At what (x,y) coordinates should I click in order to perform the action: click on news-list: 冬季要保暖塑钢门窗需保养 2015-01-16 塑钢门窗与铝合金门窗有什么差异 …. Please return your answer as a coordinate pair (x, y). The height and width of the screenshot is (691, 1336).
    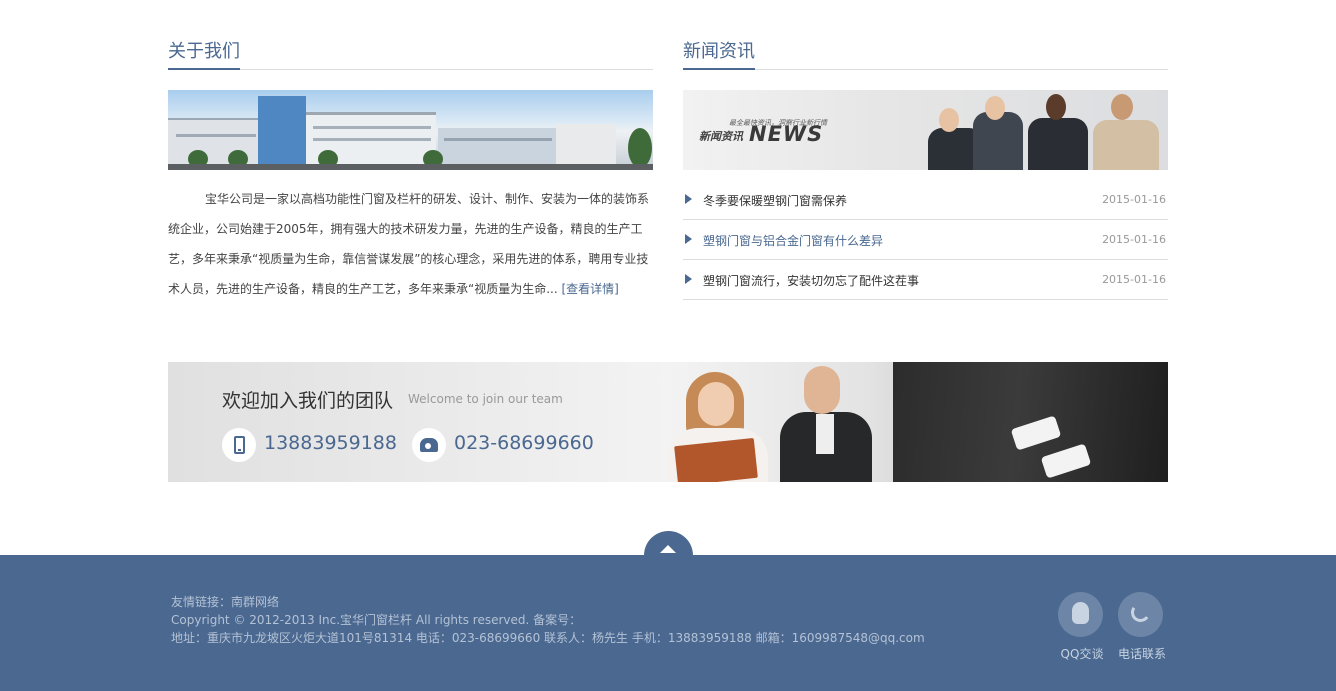
    Looking at the image, I should click on (925, 240).